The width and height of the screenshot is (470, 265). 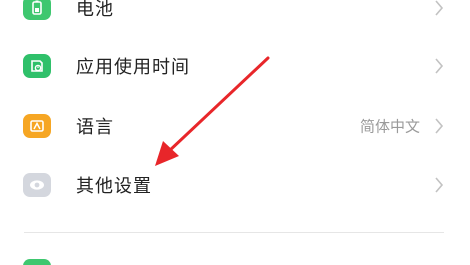 What do you see at coordinates (37, 185) in the screenshot?
I see `other-settings-icon` at bounding box center [37, 185].